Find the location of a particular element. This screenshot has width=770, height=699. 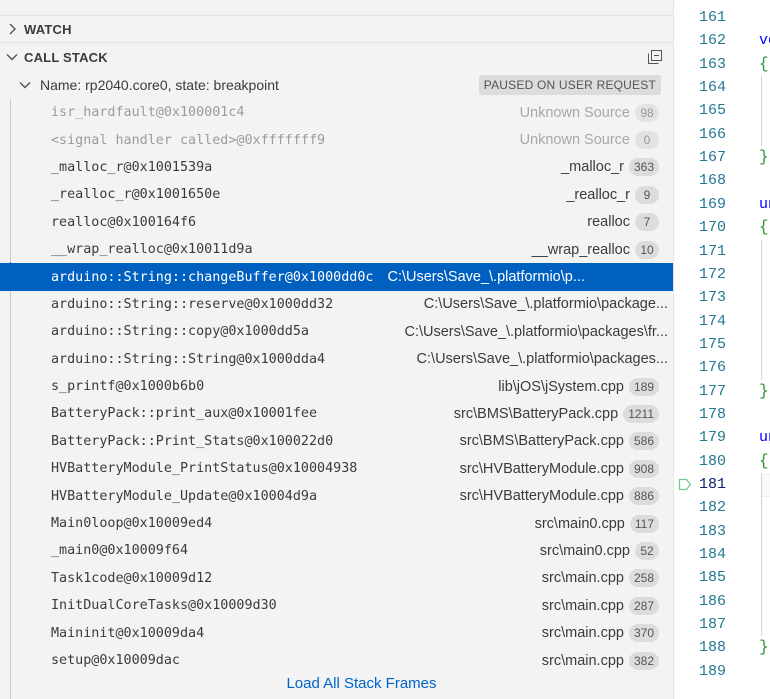

stack-frame-source: lib\jOS\jSystem.cpp is located at coordinates (561, 386).